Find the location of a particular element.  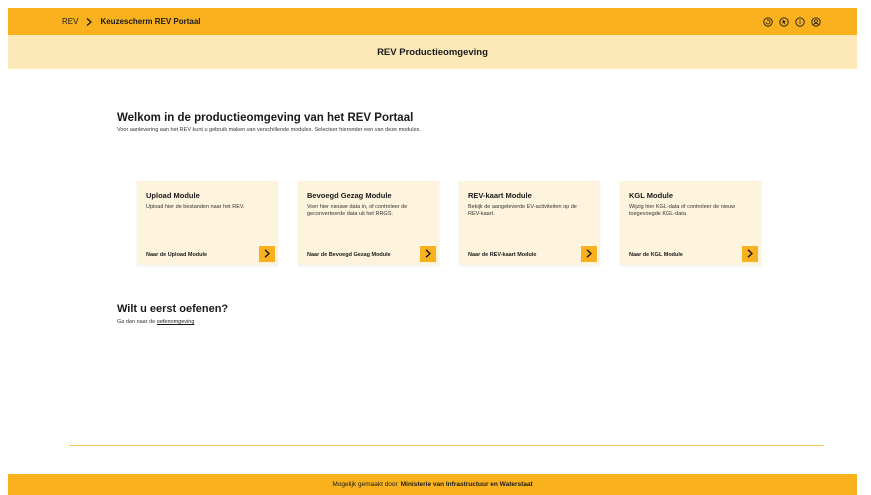

module-card-link: Naar de KGL Module is located at coordinates (656, 255).